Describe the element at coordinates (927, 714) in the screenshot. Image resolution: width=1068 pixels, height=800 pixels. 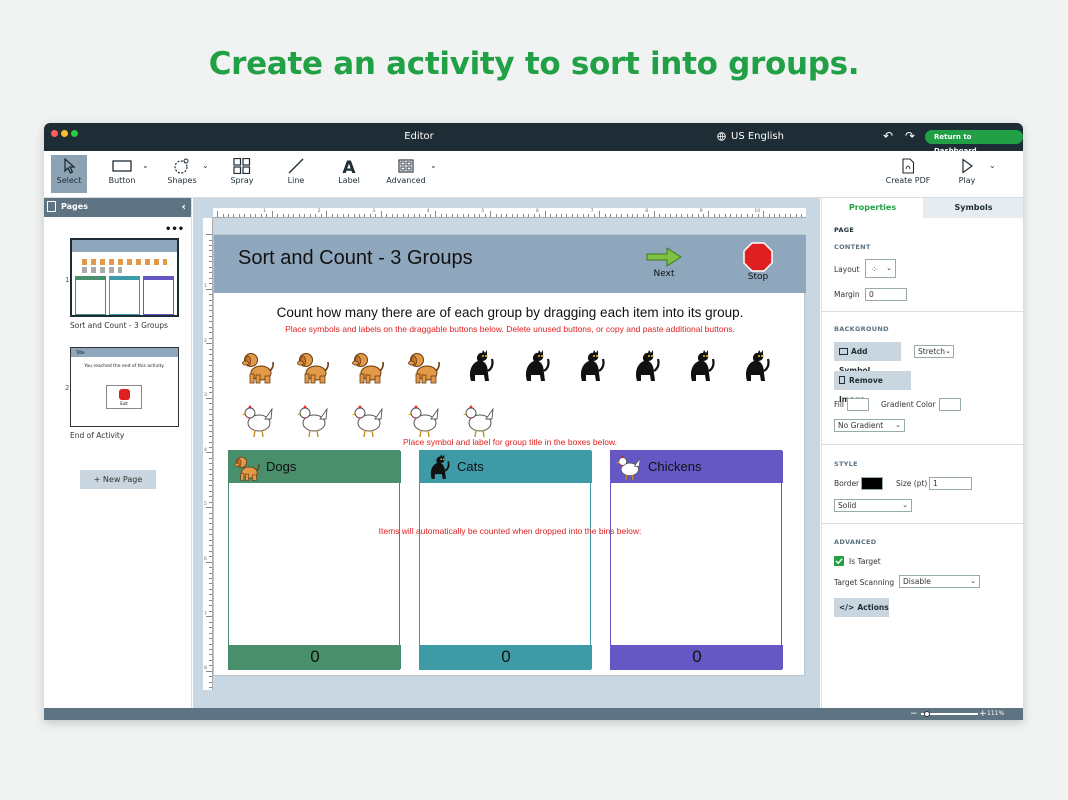
I see `zoom-slider-handle` at that location.